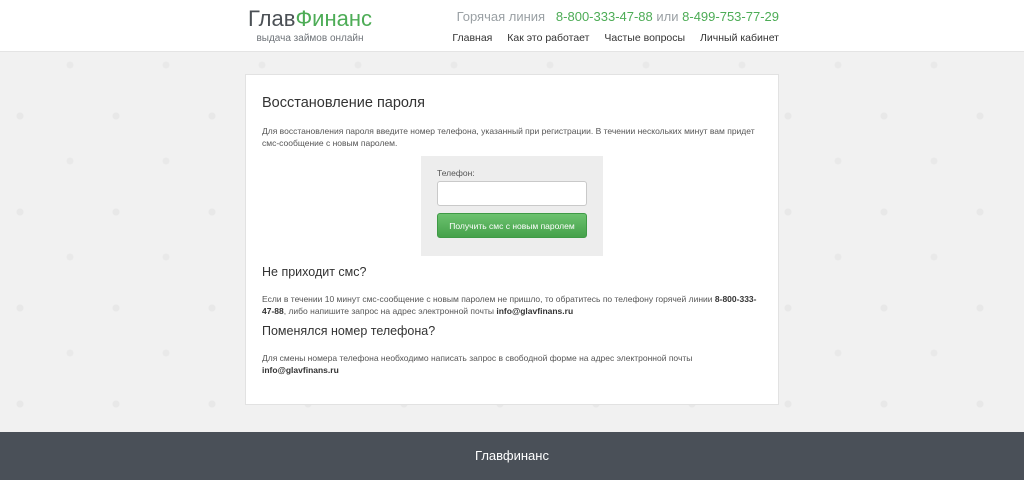  I want to click on hotline-label: Горячая линия, so click(501, 16).